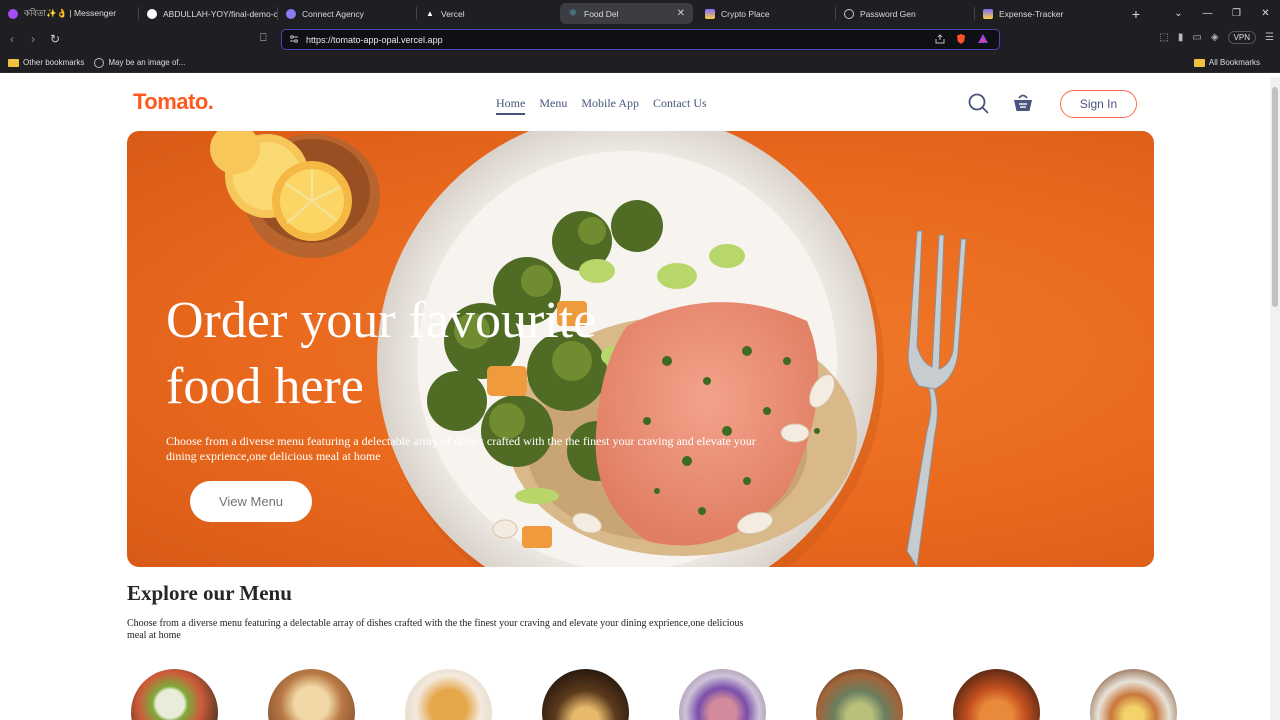 Image resolution: width=1280 pixels, height=720 pixels. I want to click on hero-title-line1: Order your favourite, so click(381, 320).